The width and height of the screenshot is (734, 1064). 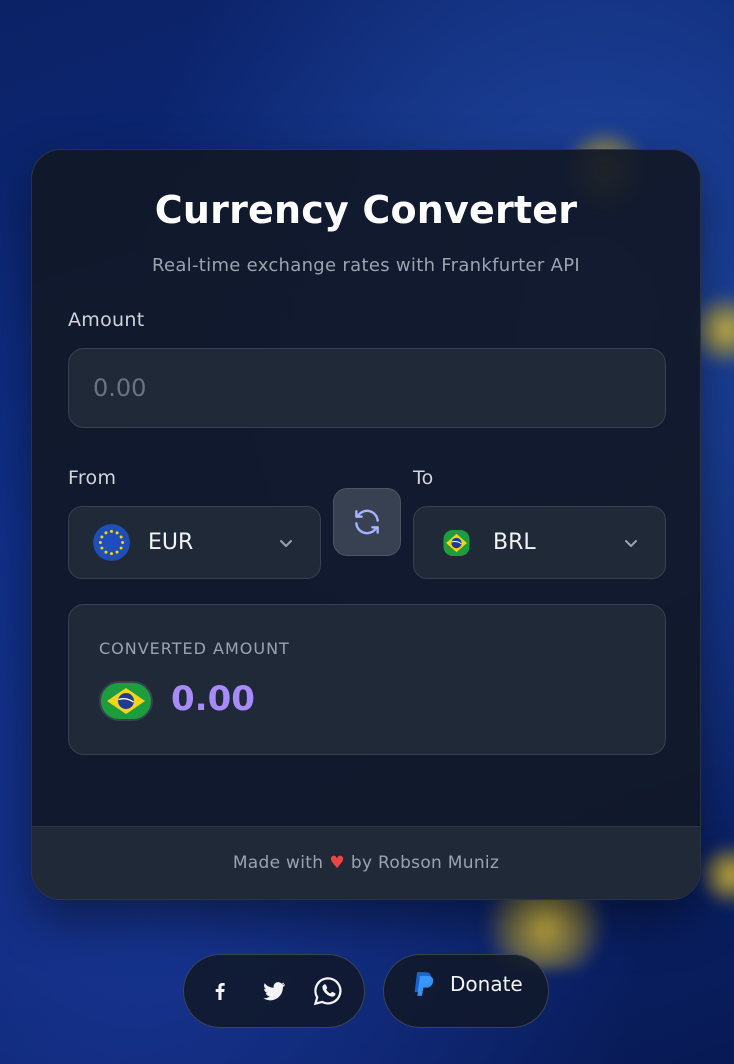 I want to click on donate-label: Donate, so click(x=486, y=984).